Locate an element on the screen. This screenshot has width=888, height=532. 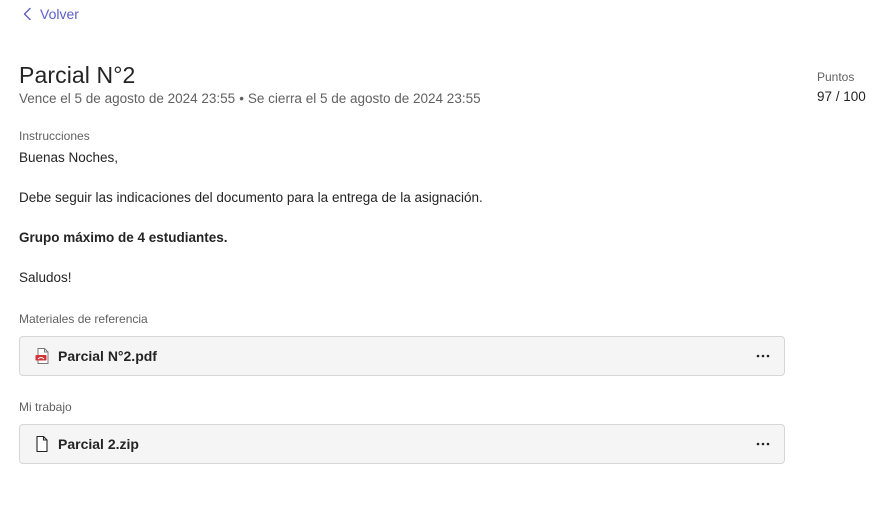
chevron-left-icon is located at coordinates (27, 14).